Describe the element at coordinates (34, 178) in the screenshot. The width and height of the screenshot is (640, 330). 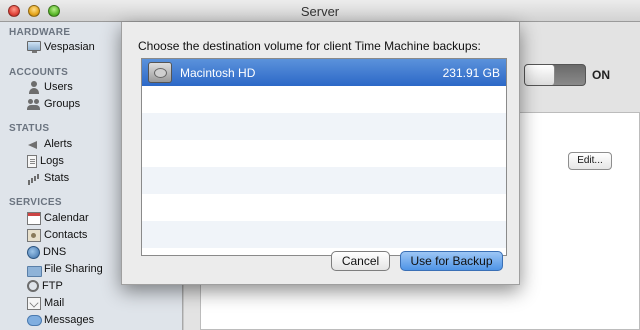
I see `chart-icon` at that location.